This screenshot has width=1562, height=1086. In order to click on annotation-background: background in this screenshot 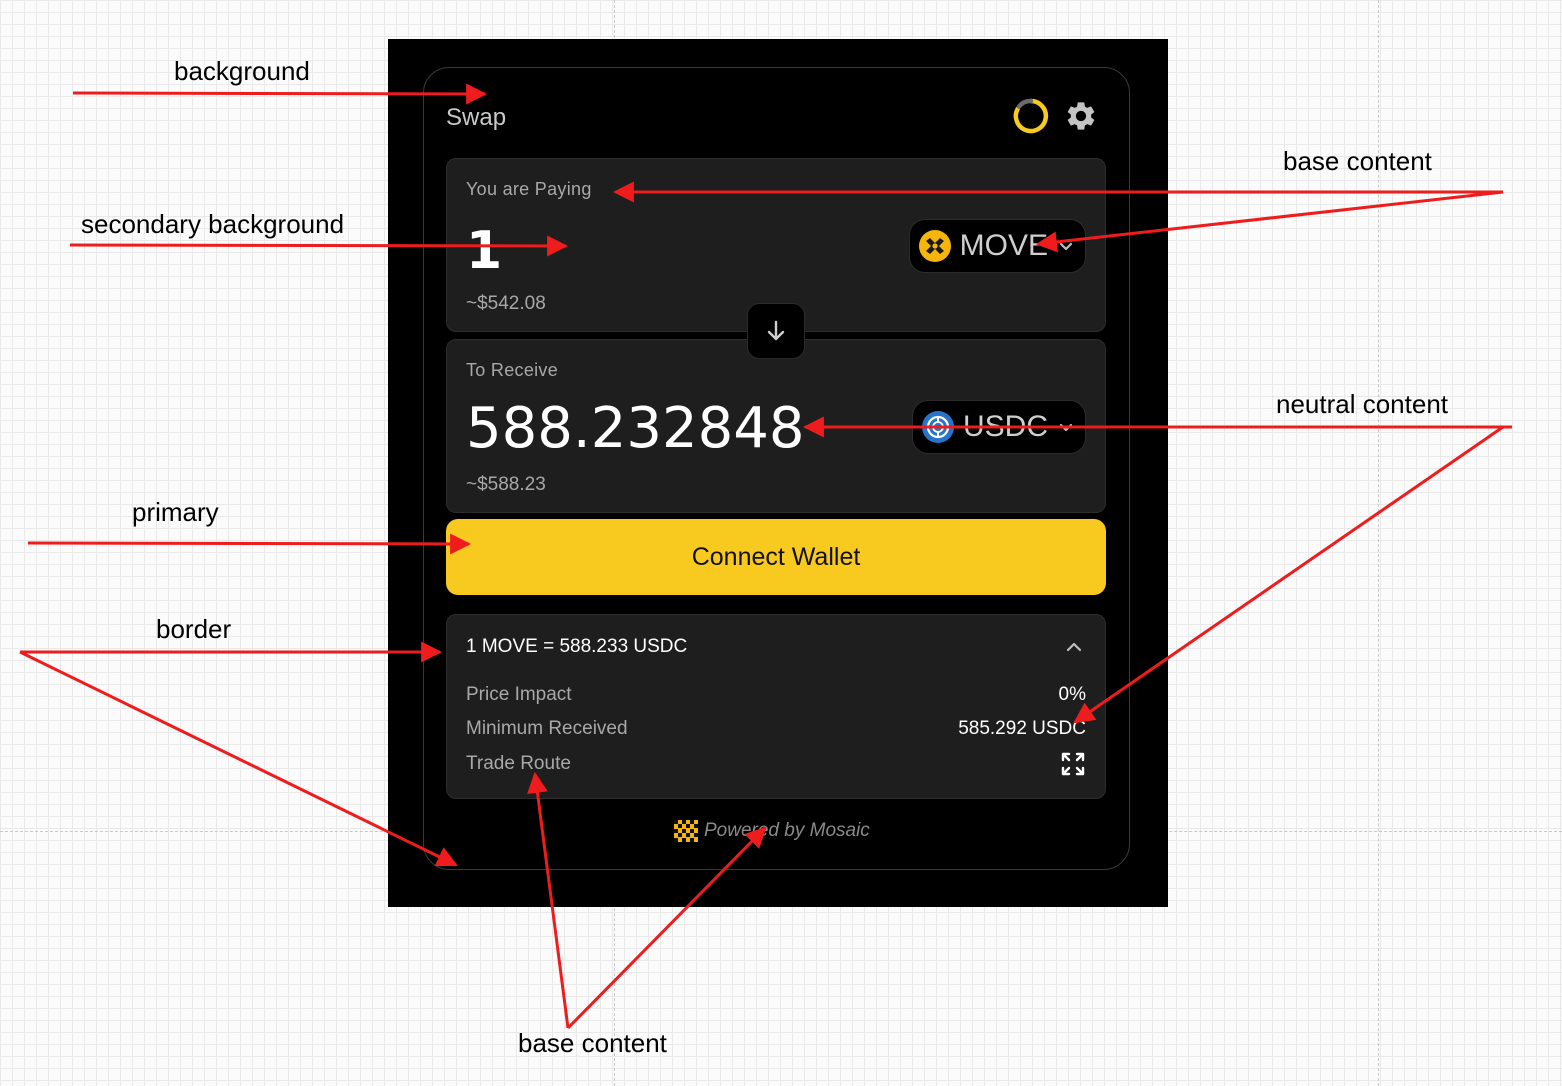, I will do `click(242, 71)`.